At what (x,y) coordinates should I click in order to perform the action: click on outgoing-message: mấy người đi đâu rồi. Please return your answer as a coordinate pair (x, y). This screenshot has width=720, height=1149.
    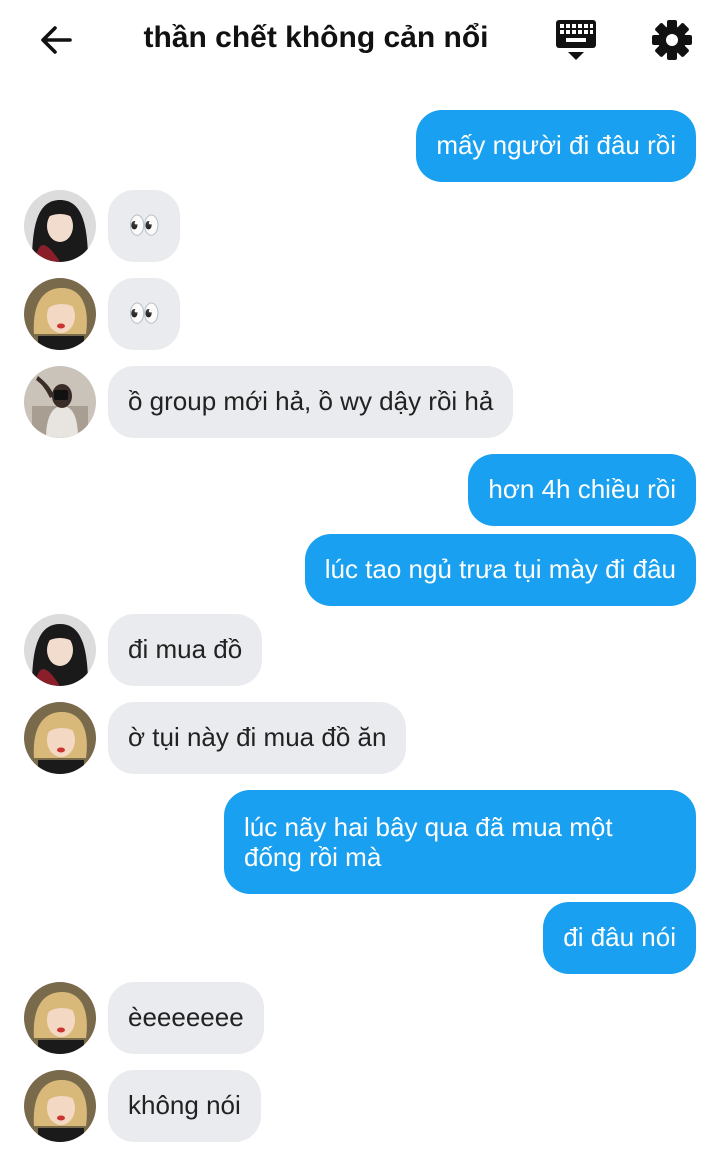
    Looking at the image, I should click on (556, 146).